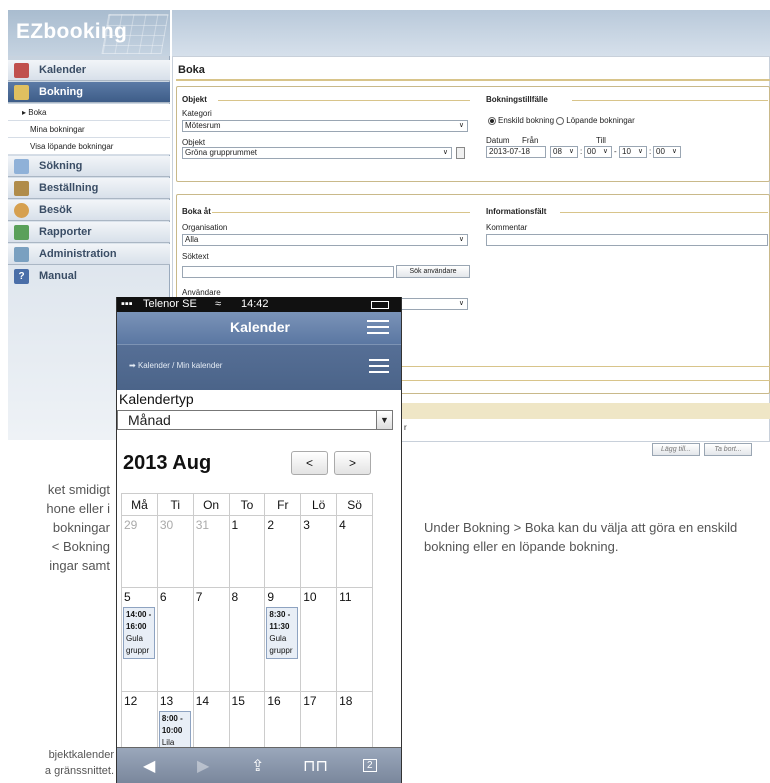 This screenshot has width=770, height=783. I want to click on day-cell: 2, so click(283, 551).